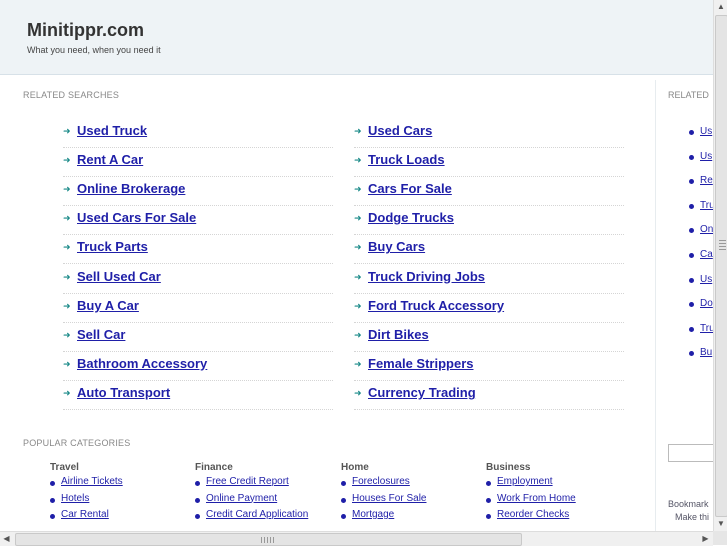 This screenshot has height=546, width=727. I want to click on vertical-scrollbar: ▲ ▼, so click(720, 265).